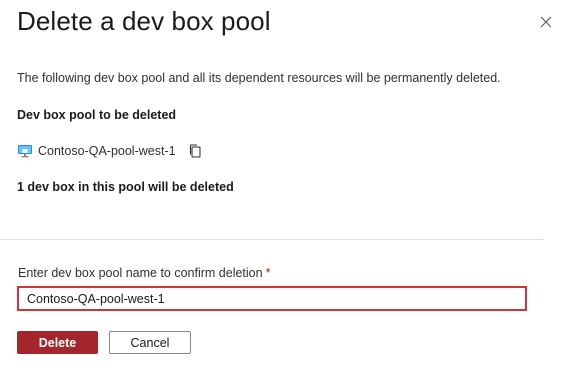 The width and height of the screenshot is (573, 373). Describe the element at coordinates (144, 21) in the screenshot. I see `dialog-title: Delete a dev box pool` at that location.